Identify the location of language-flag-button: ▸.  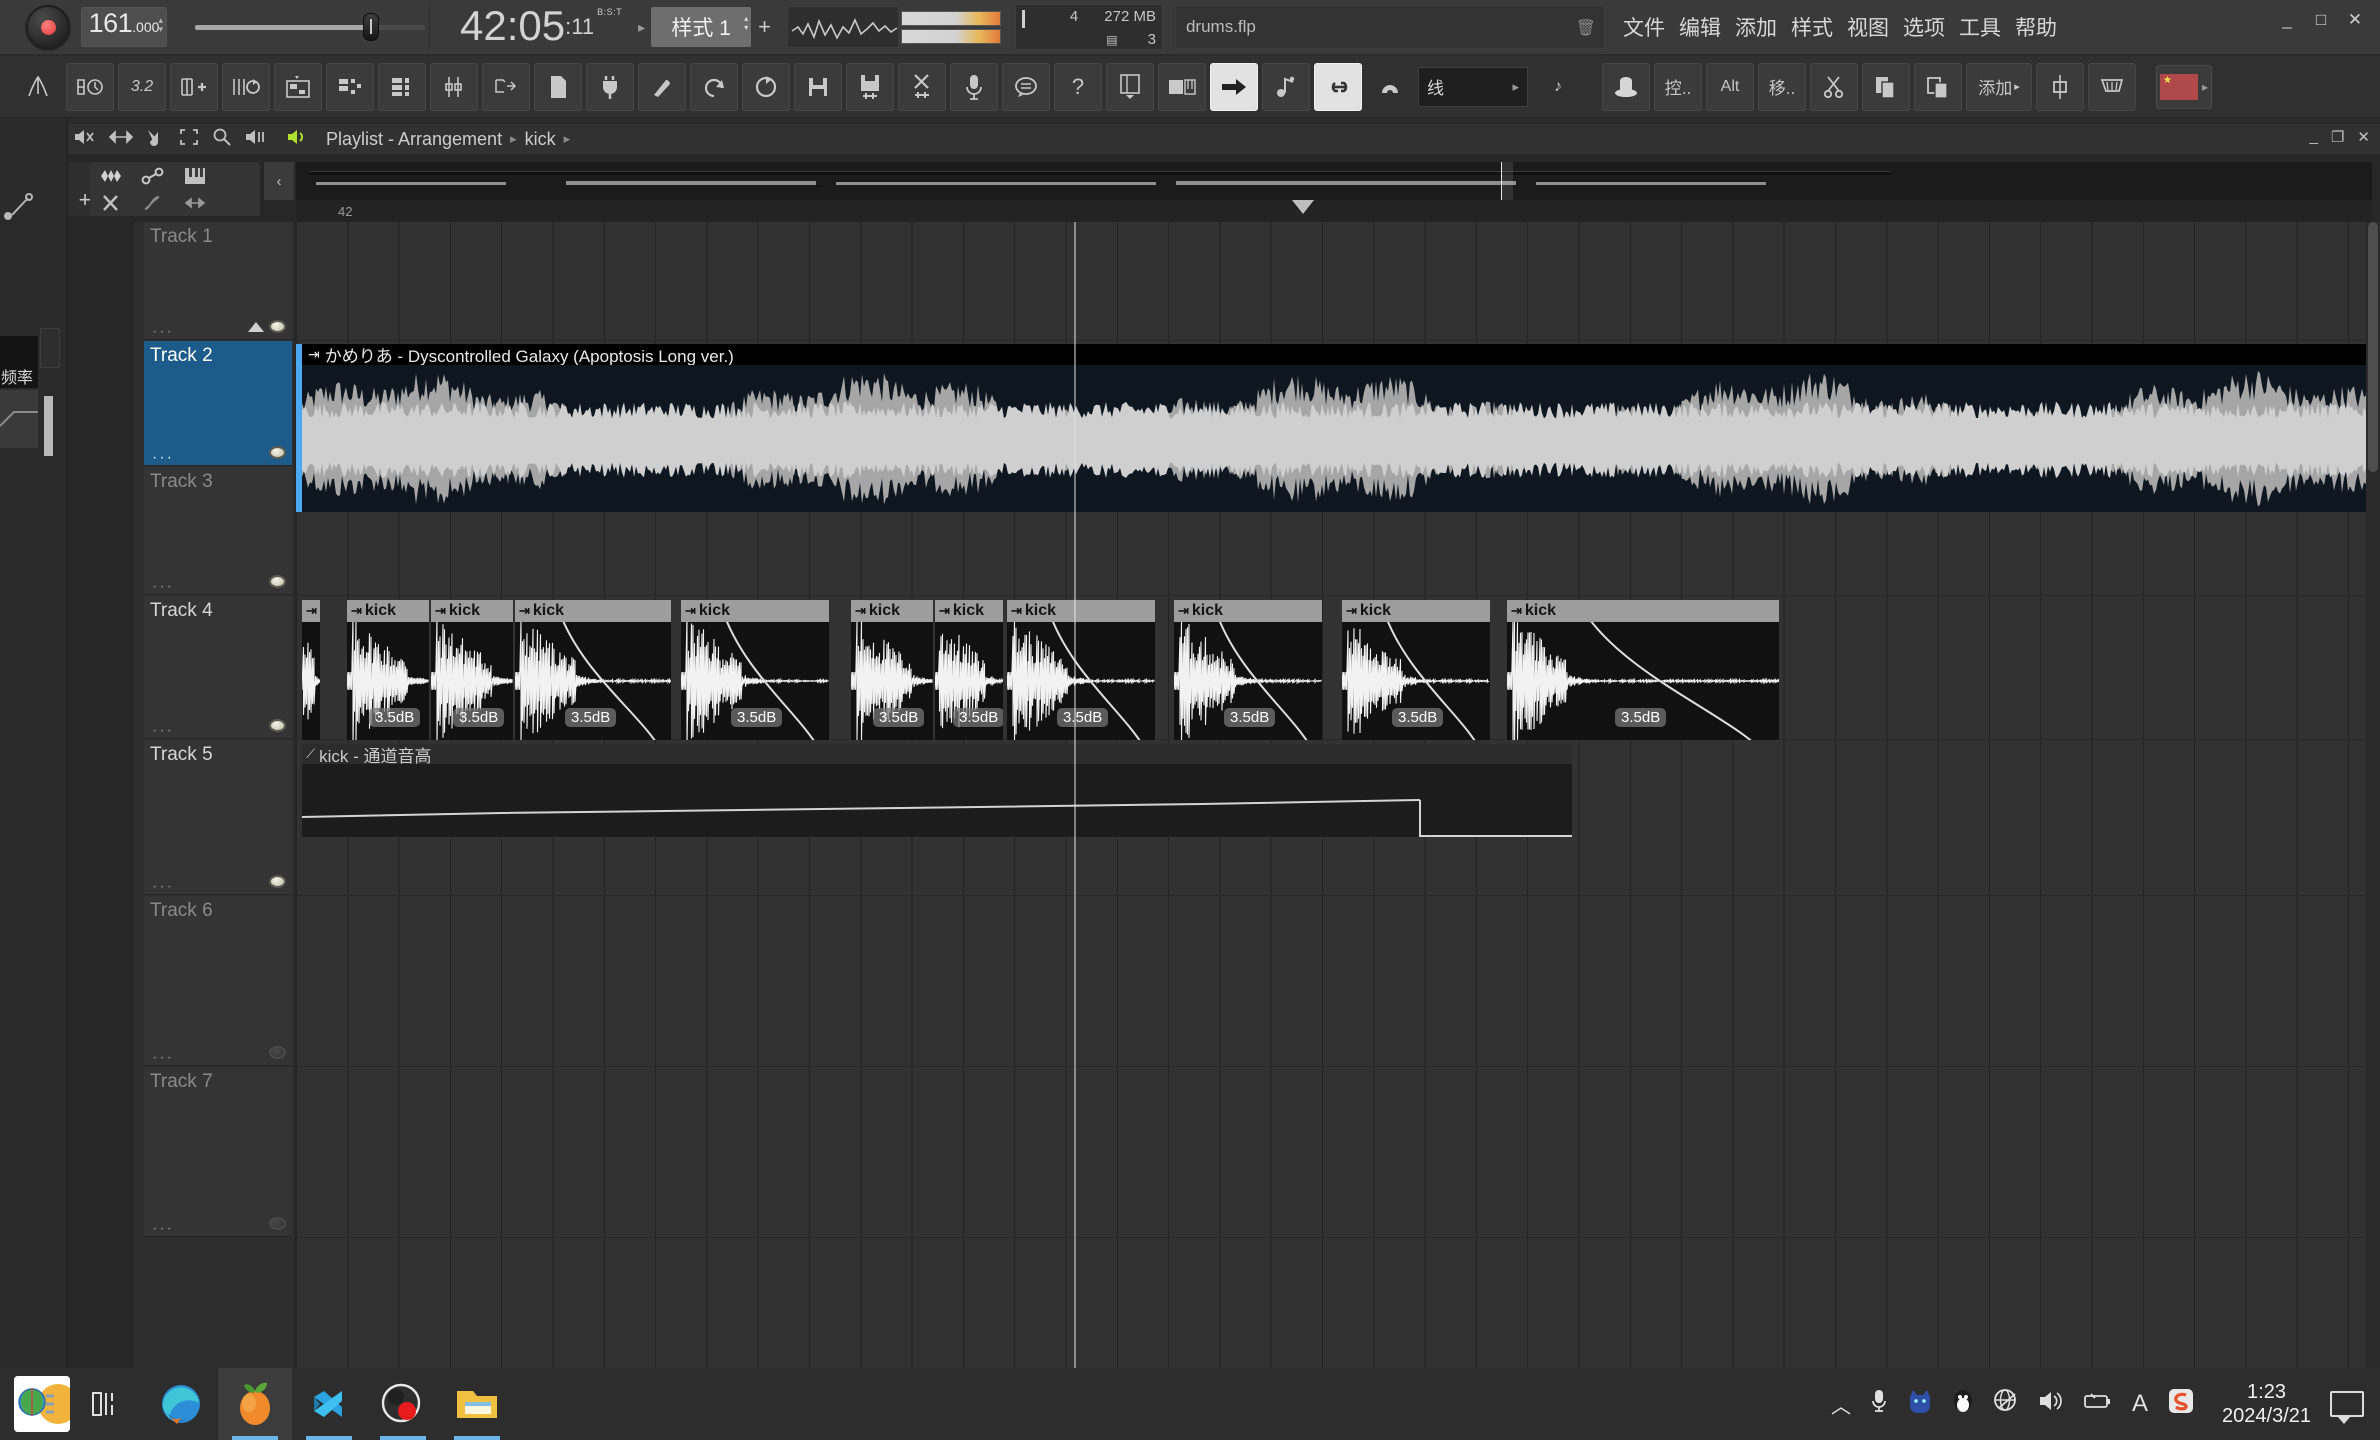
(2184, 86).